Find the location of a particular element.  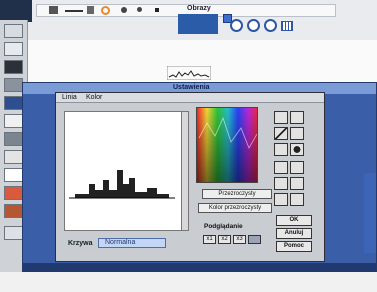

move-tool-icon is located at coordinates (13, 49).